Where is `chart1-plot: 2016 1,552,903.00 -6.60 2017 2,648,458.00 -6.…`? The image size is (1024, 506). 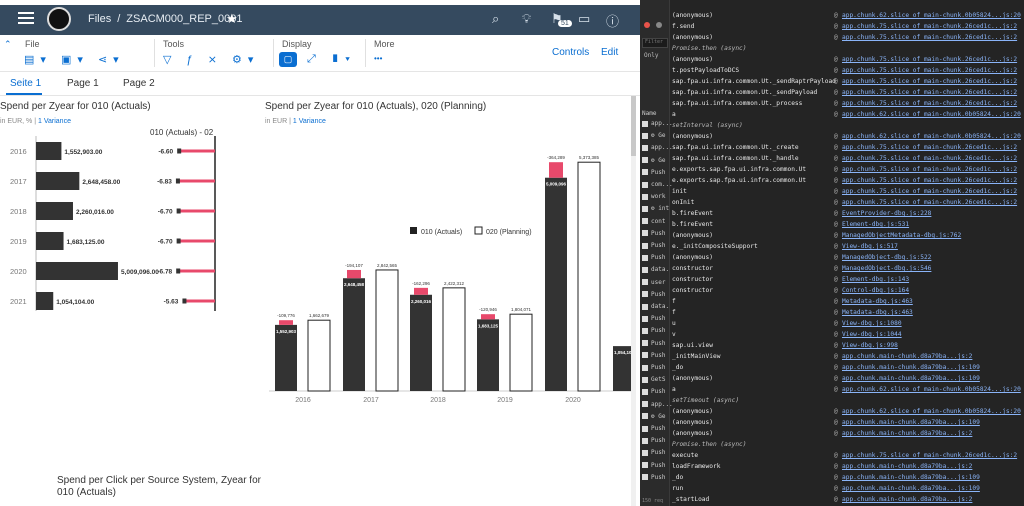 chart1-plot: 2016 1,552,903.00 -6.60 2017 2,648,458.00 -6.… is located at coordinates (130, 246).